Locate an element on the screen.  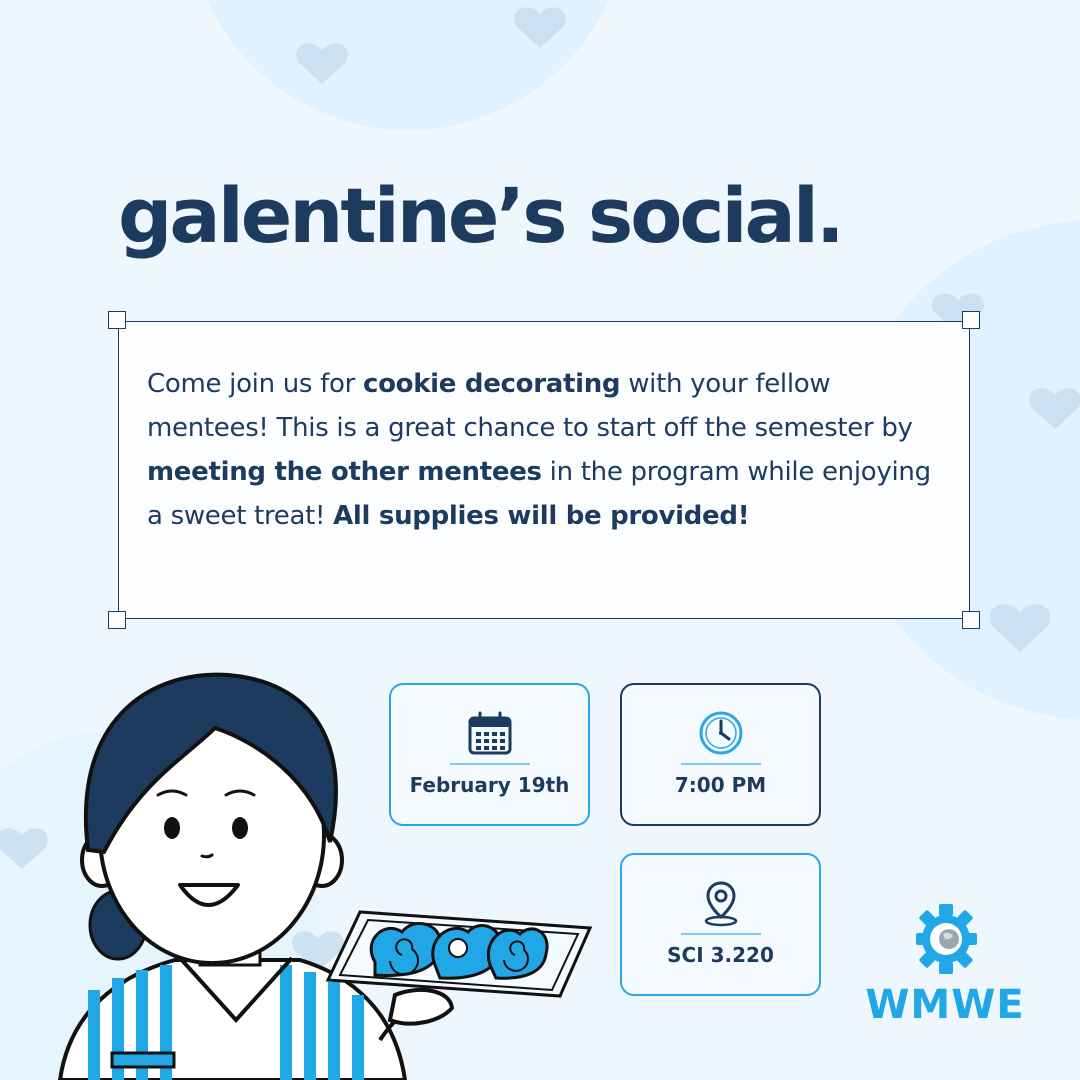
clock-icon is located at coordinates (720, 733).